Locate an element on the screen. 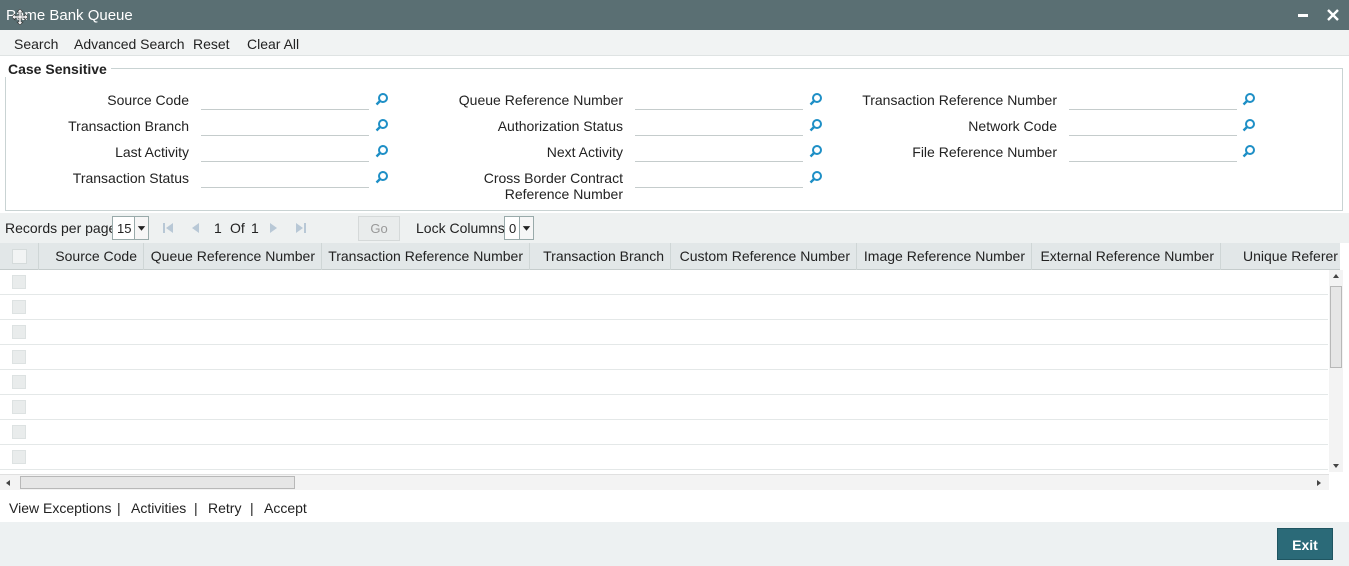 The width and height of the screenshot is (1349, 566). queue-reference-number-input is located at coordinates (719, 100).